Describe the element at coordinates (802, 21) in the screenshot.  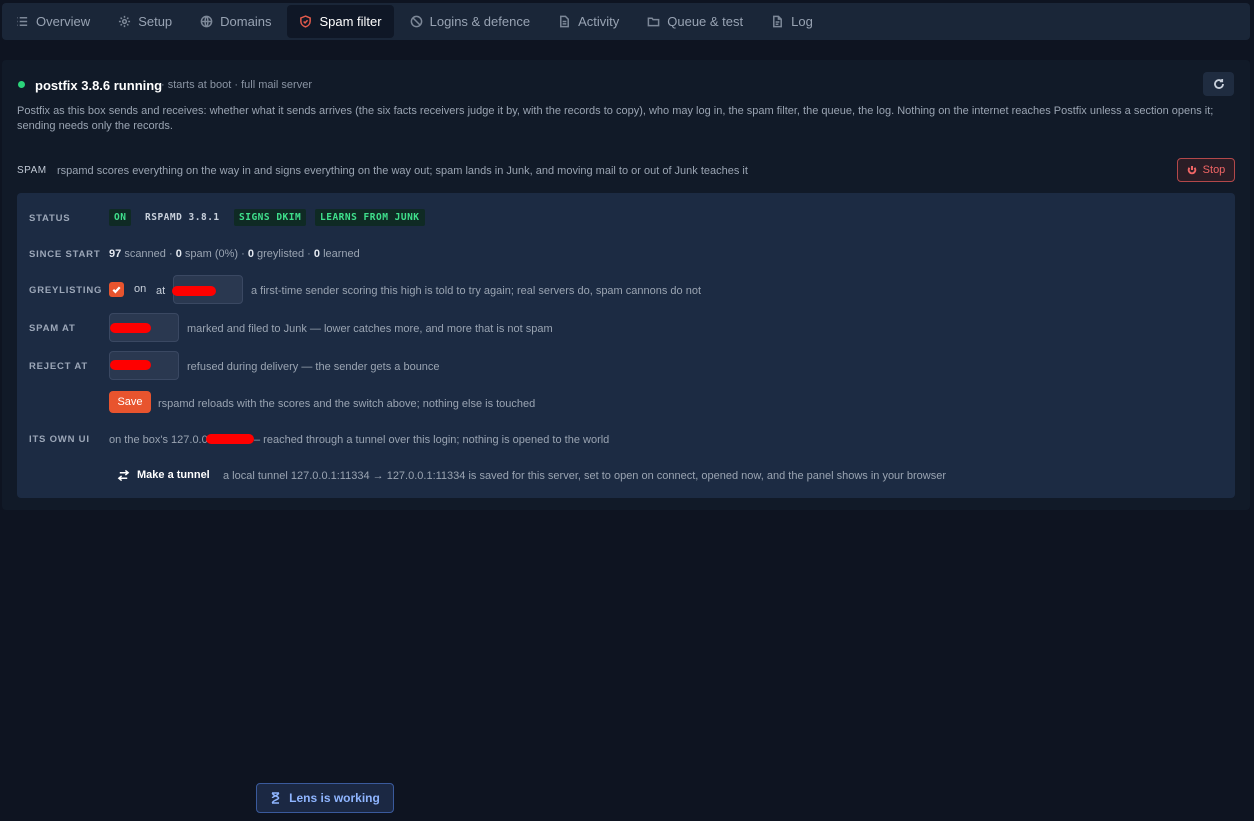
I see `tab-label: Log` at that location.